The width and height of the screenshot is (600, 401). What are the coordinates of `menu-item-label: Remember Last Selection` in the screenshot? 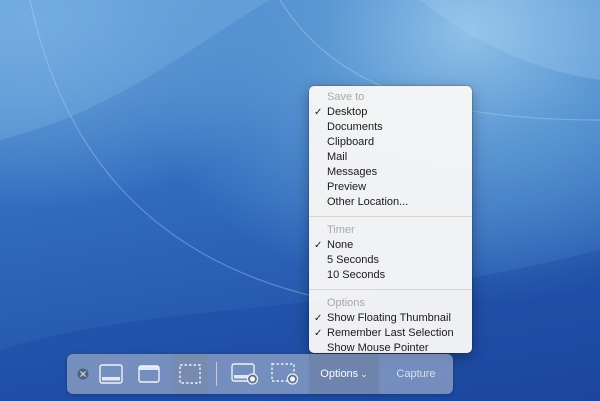 It's located at (390, 333).